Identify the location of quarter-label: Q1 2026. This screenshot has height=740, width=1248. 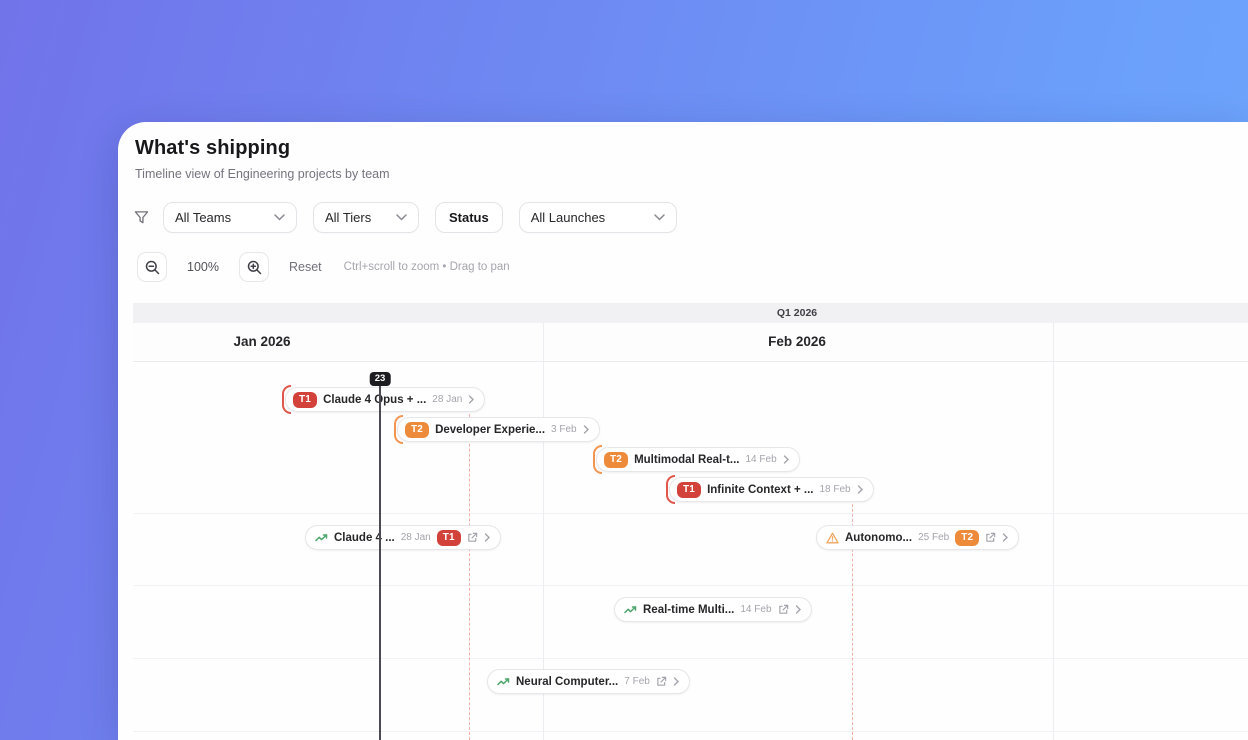
(797, 313).